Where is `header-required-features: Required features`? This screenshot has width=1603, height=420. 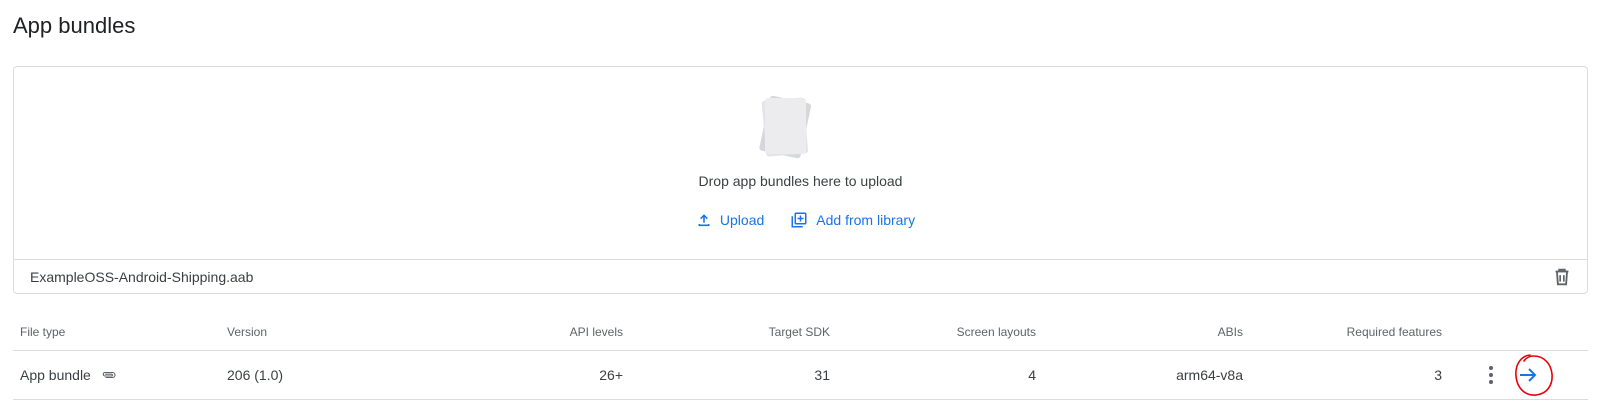 header-required-features: Required features is located at coordinates (1394, 332).